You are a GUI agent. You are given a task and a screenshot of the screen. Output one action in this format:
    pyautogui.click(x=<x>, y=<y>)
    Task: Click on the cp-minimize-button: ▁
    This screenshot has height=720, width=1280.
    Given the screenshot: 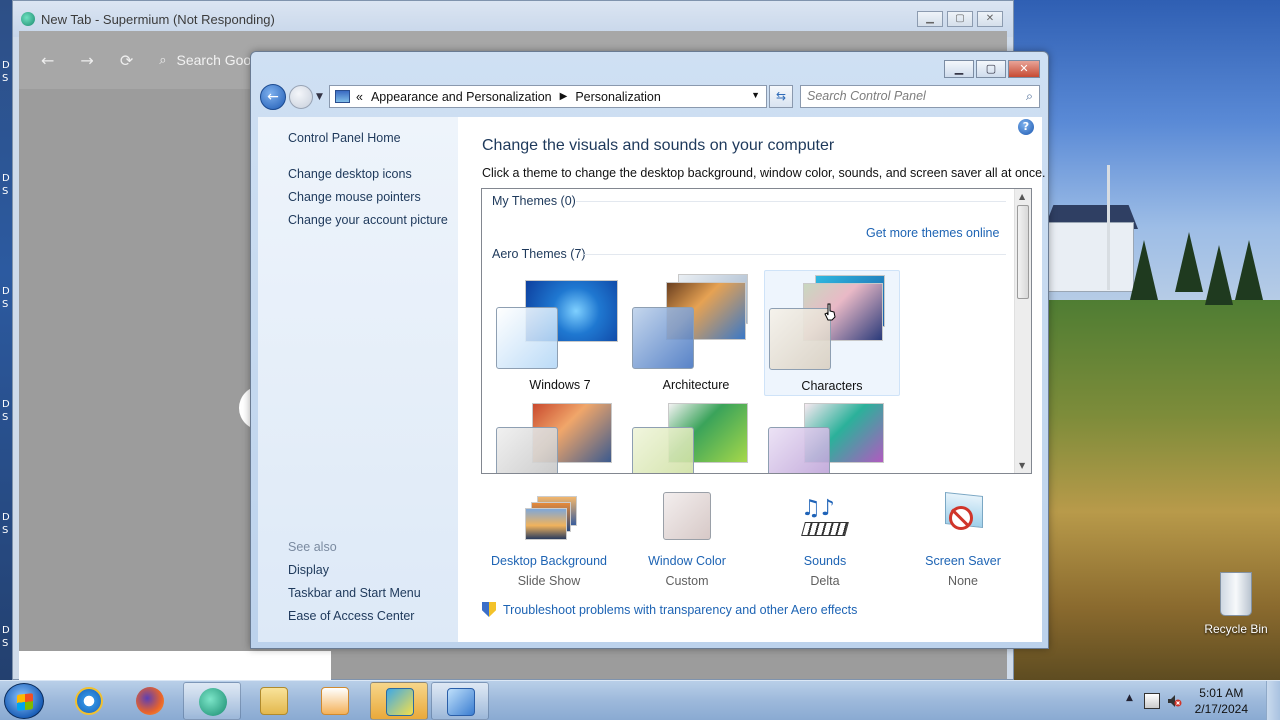 What is the action you would take?
    pyautogui.click(x=959, y=69)
    